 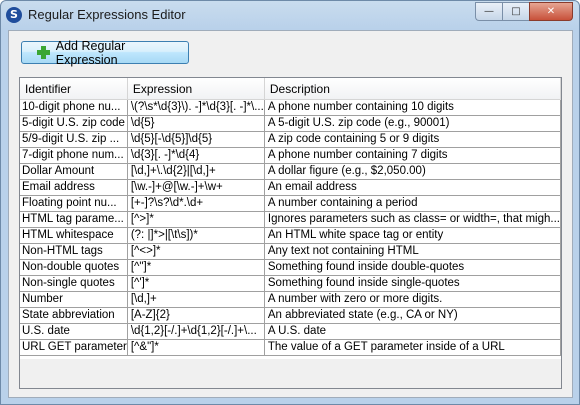 What do you see at coordinates (196, 283) in the screenshot?
I see `expression-cell: [^']*` at bounding box center [196, 283].